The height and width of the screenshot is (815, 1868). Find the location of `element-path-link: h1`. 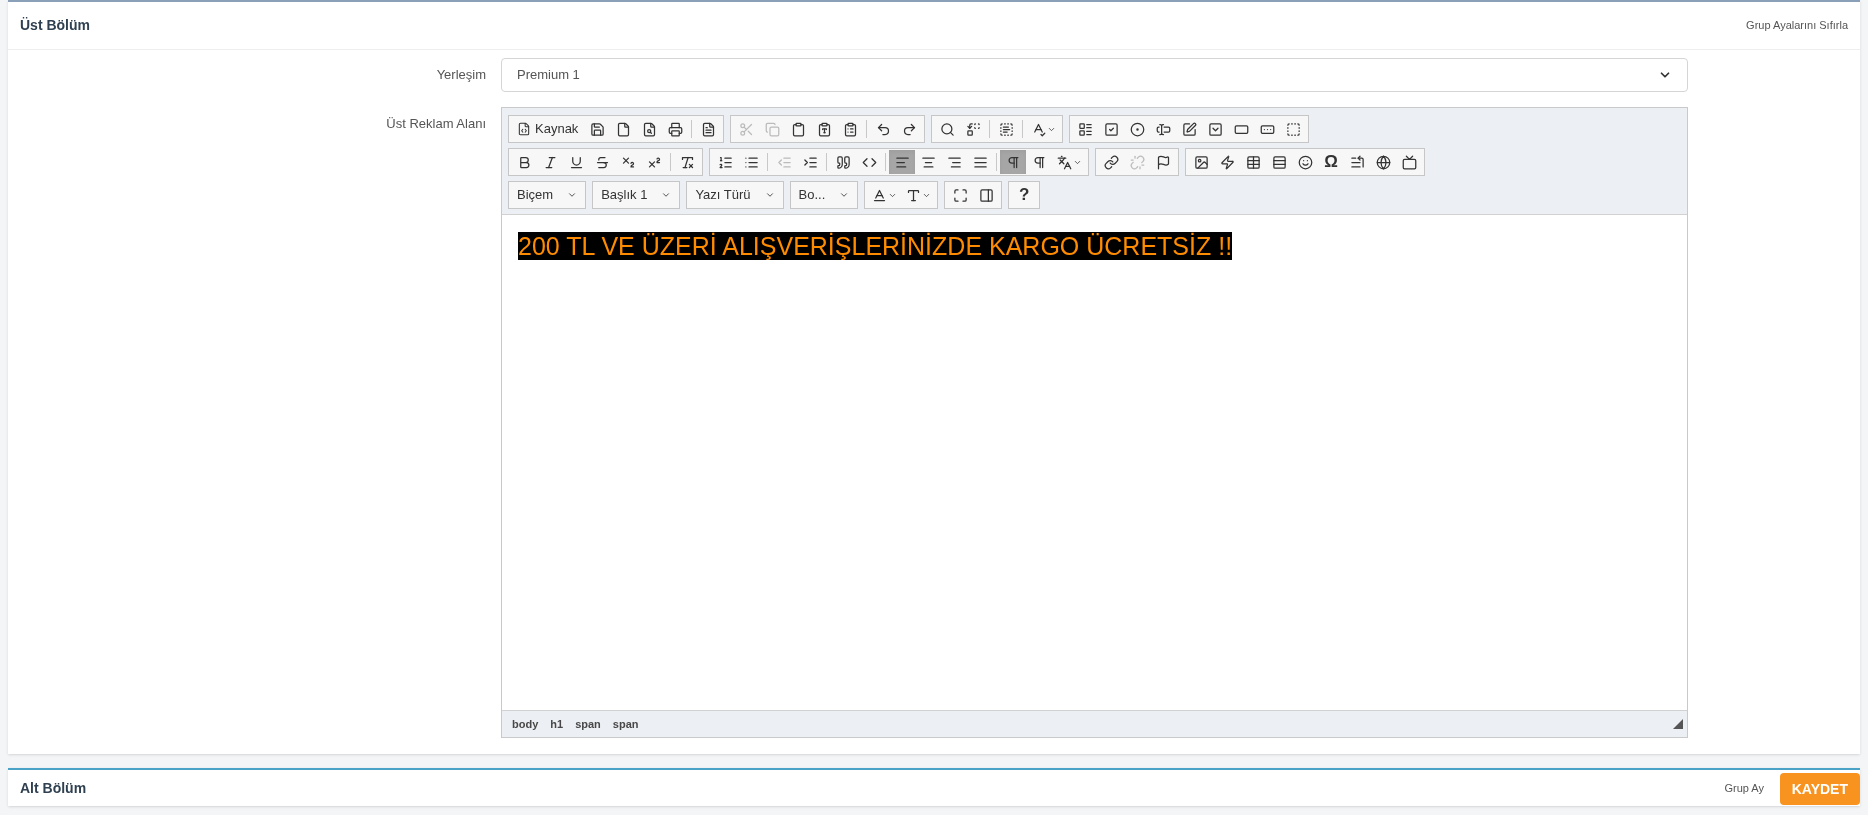

element-path-link: h1 is located at coordinates (557, 724).